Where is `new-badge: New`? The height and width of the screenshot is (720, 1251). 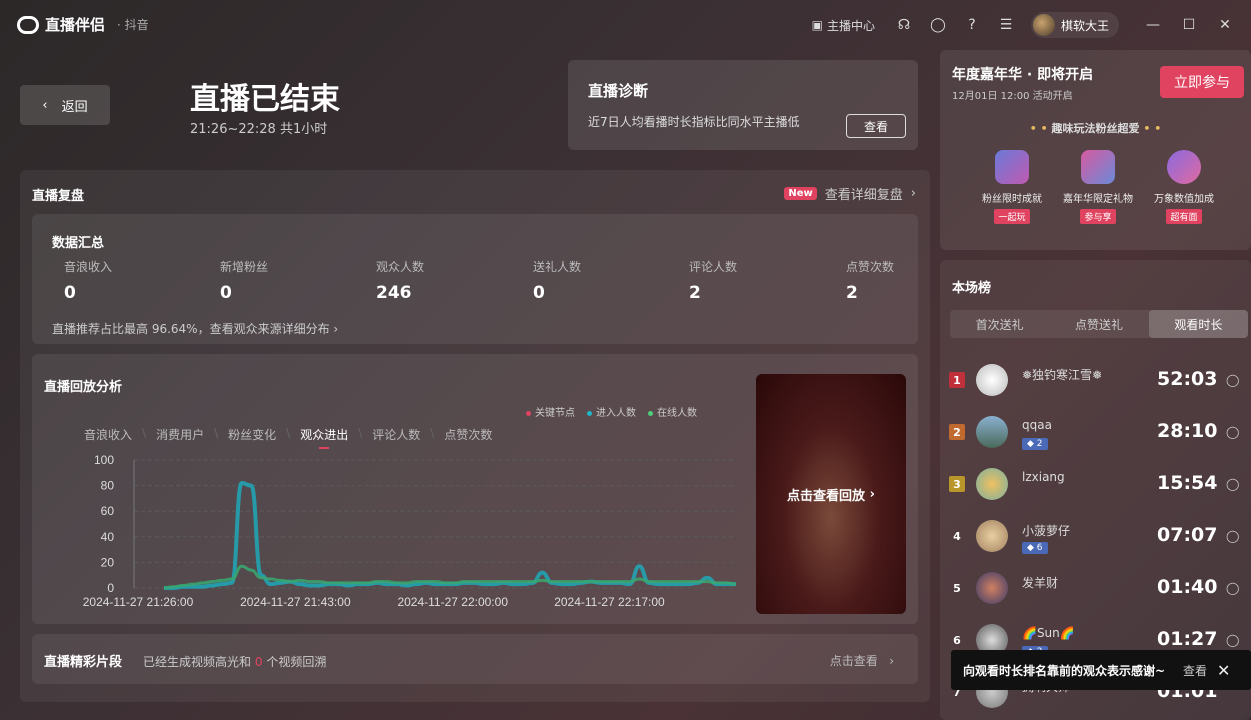 new-badge: New is located at coordinates (800, 193).